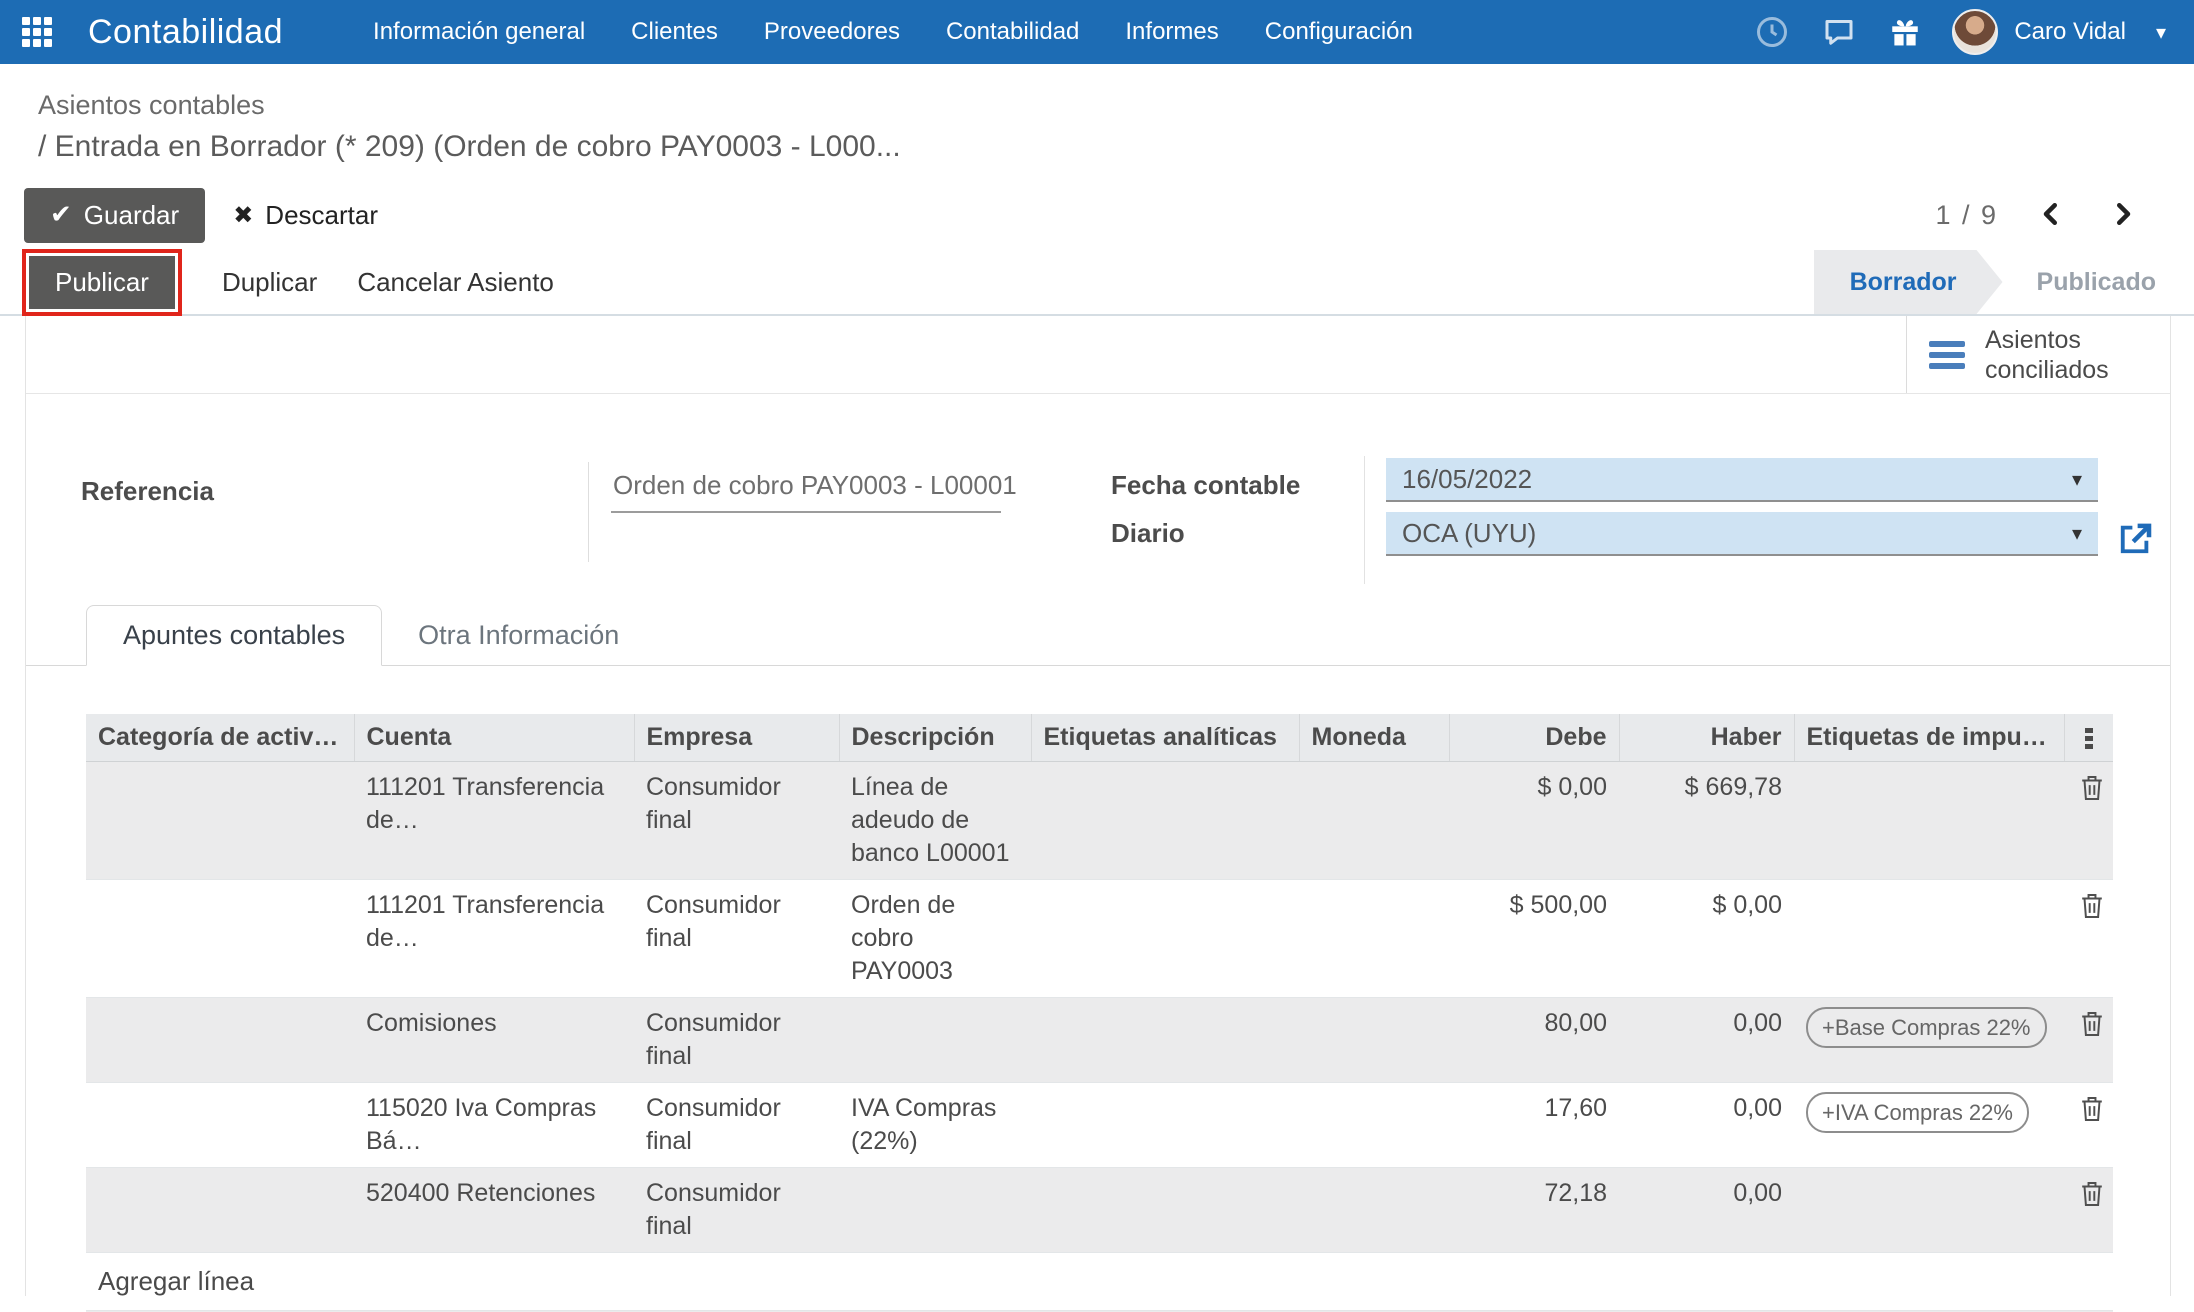 This screenshot has width=2194, height=1312. Describe the element at coordinates (234, 635) in the screenshot. I see `tab-apuntes-contables: Apuntes contables` at that location.